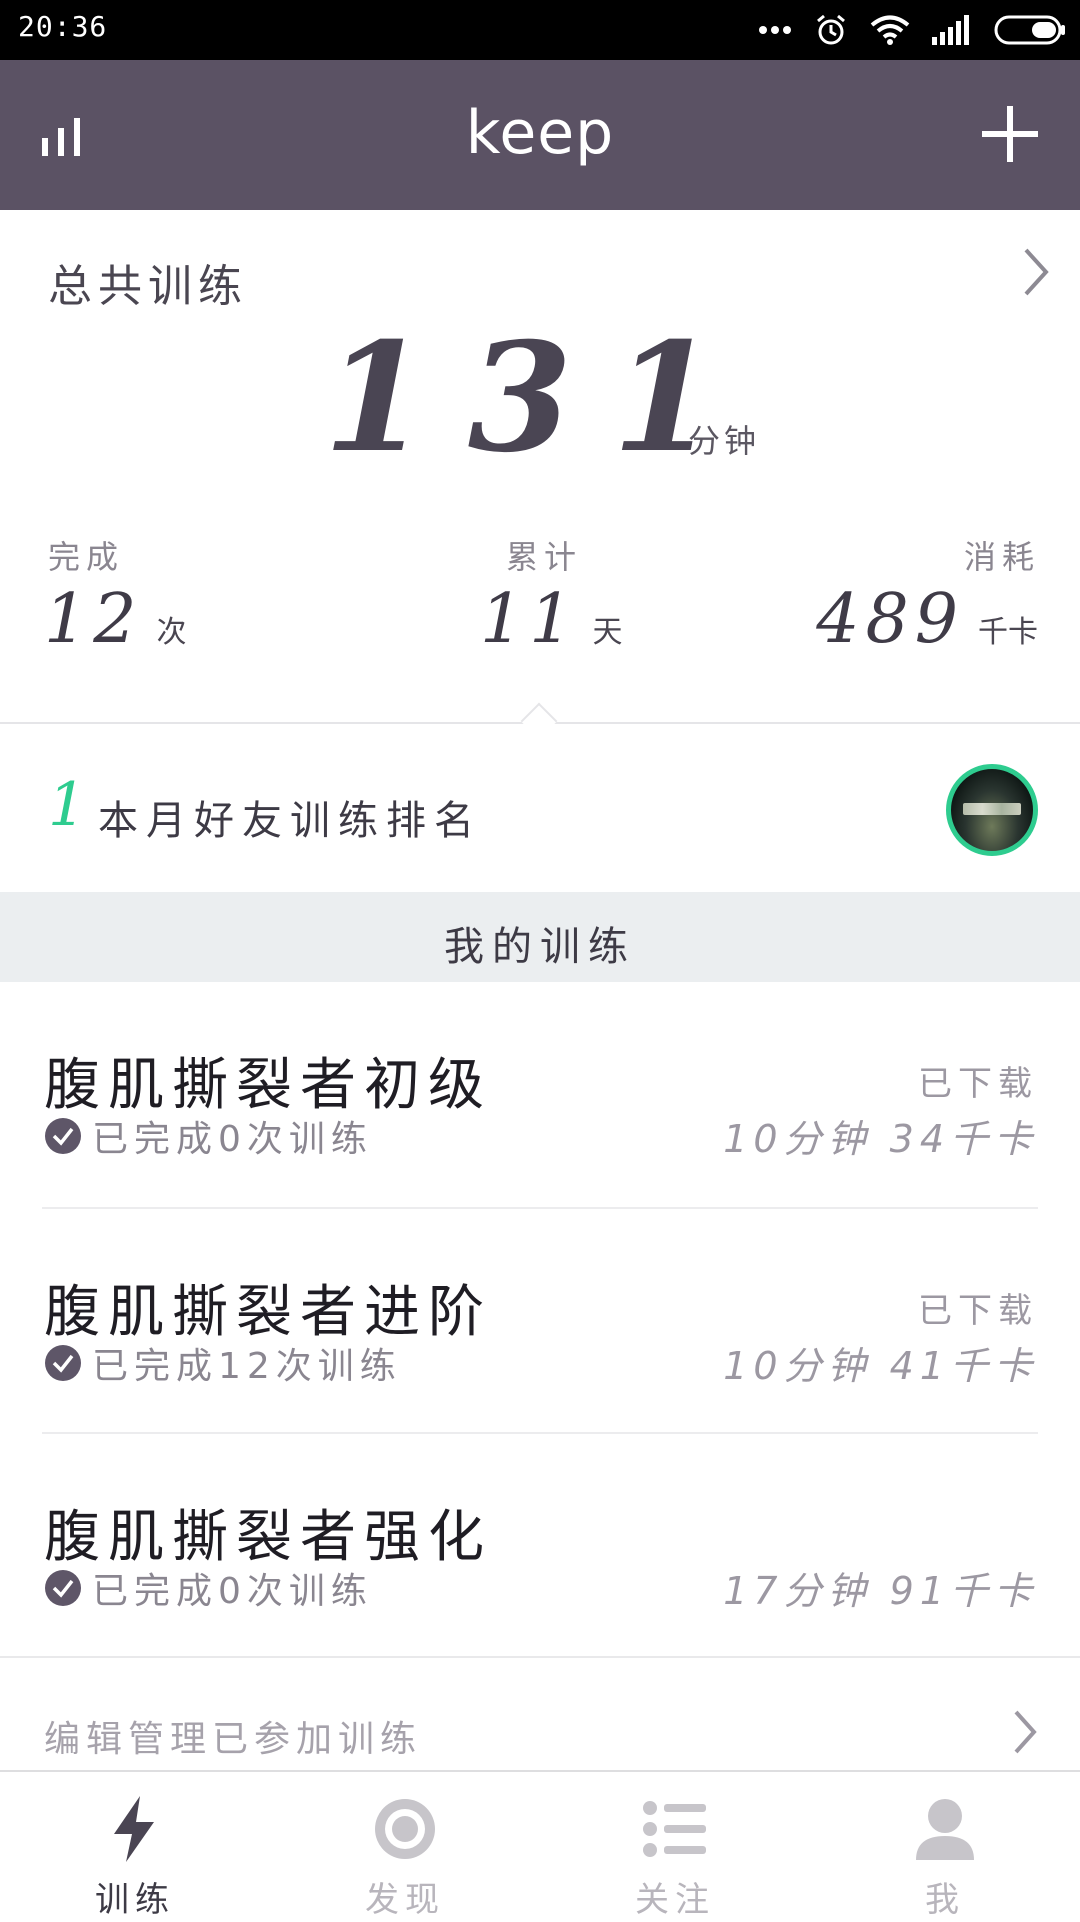 The image size is (1080, 1922). I want to click on friend-ranking-row: 1 本月好友训练排名, so click(540, 808).